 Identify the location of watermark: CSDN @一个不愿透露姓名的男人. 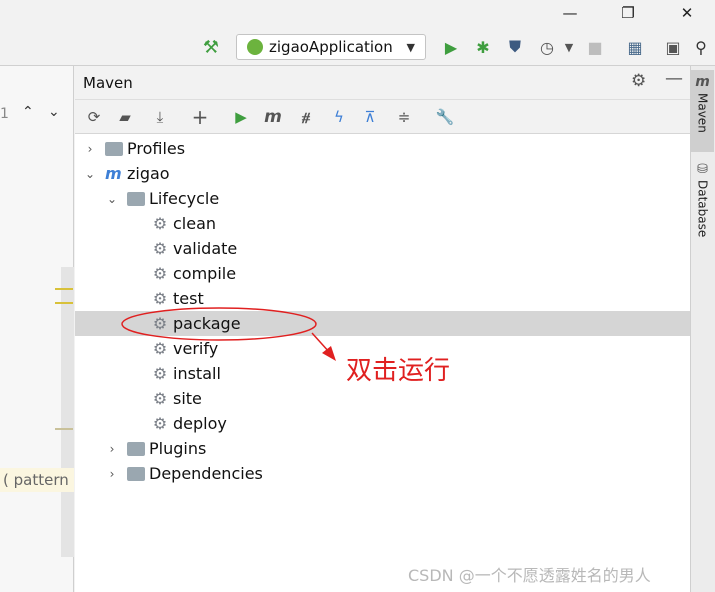
(529, 575).